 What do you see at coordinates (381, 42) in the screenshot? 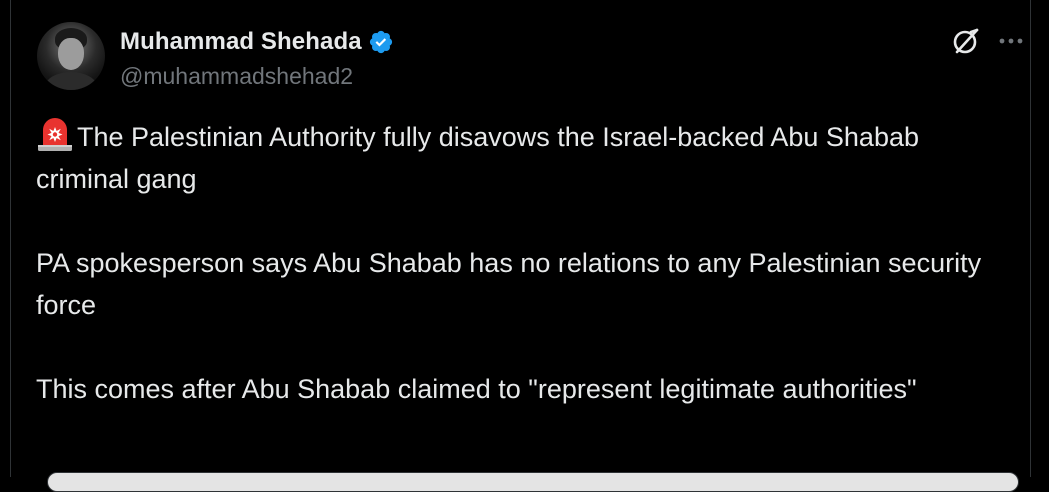
I see `verified-badge-icon` at bounding box center [381, 42].